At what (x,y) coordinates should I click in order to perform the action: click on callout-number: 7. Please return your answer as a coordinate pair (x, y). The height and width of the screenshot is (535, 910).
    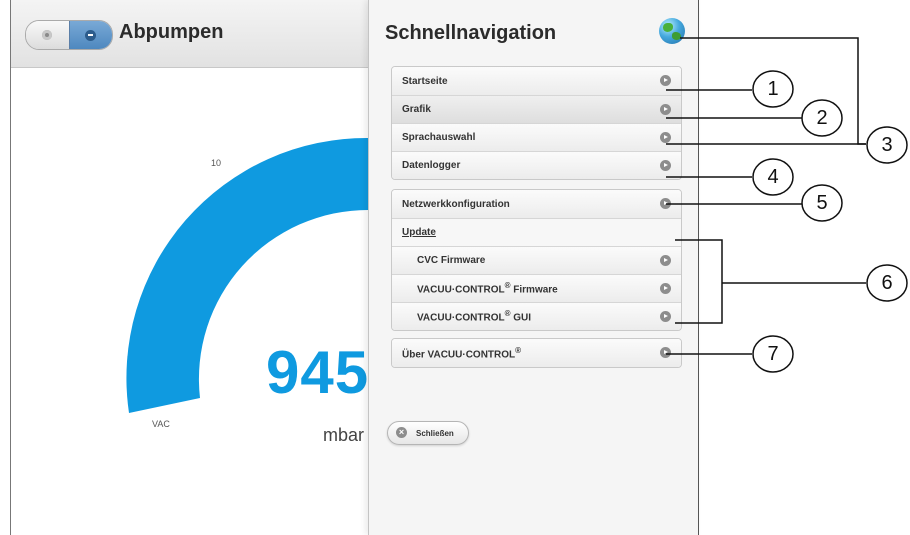
    Looking at the image, I should click on (773, 354).